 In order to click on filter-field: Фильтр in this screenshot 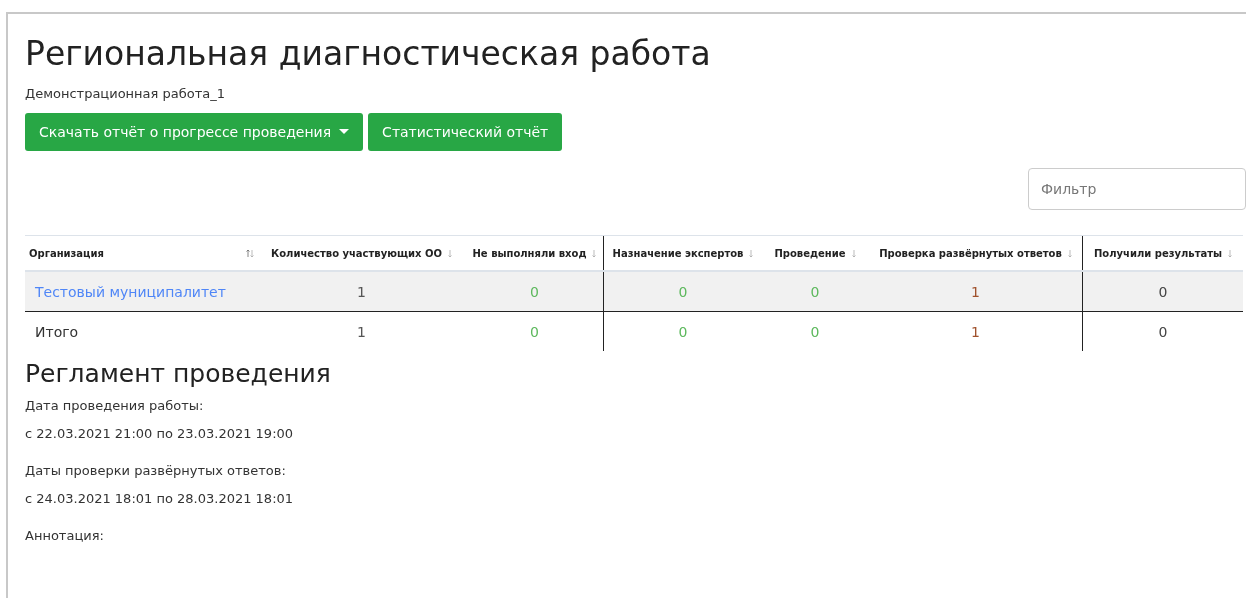, I will do `click(1137, 189)`.